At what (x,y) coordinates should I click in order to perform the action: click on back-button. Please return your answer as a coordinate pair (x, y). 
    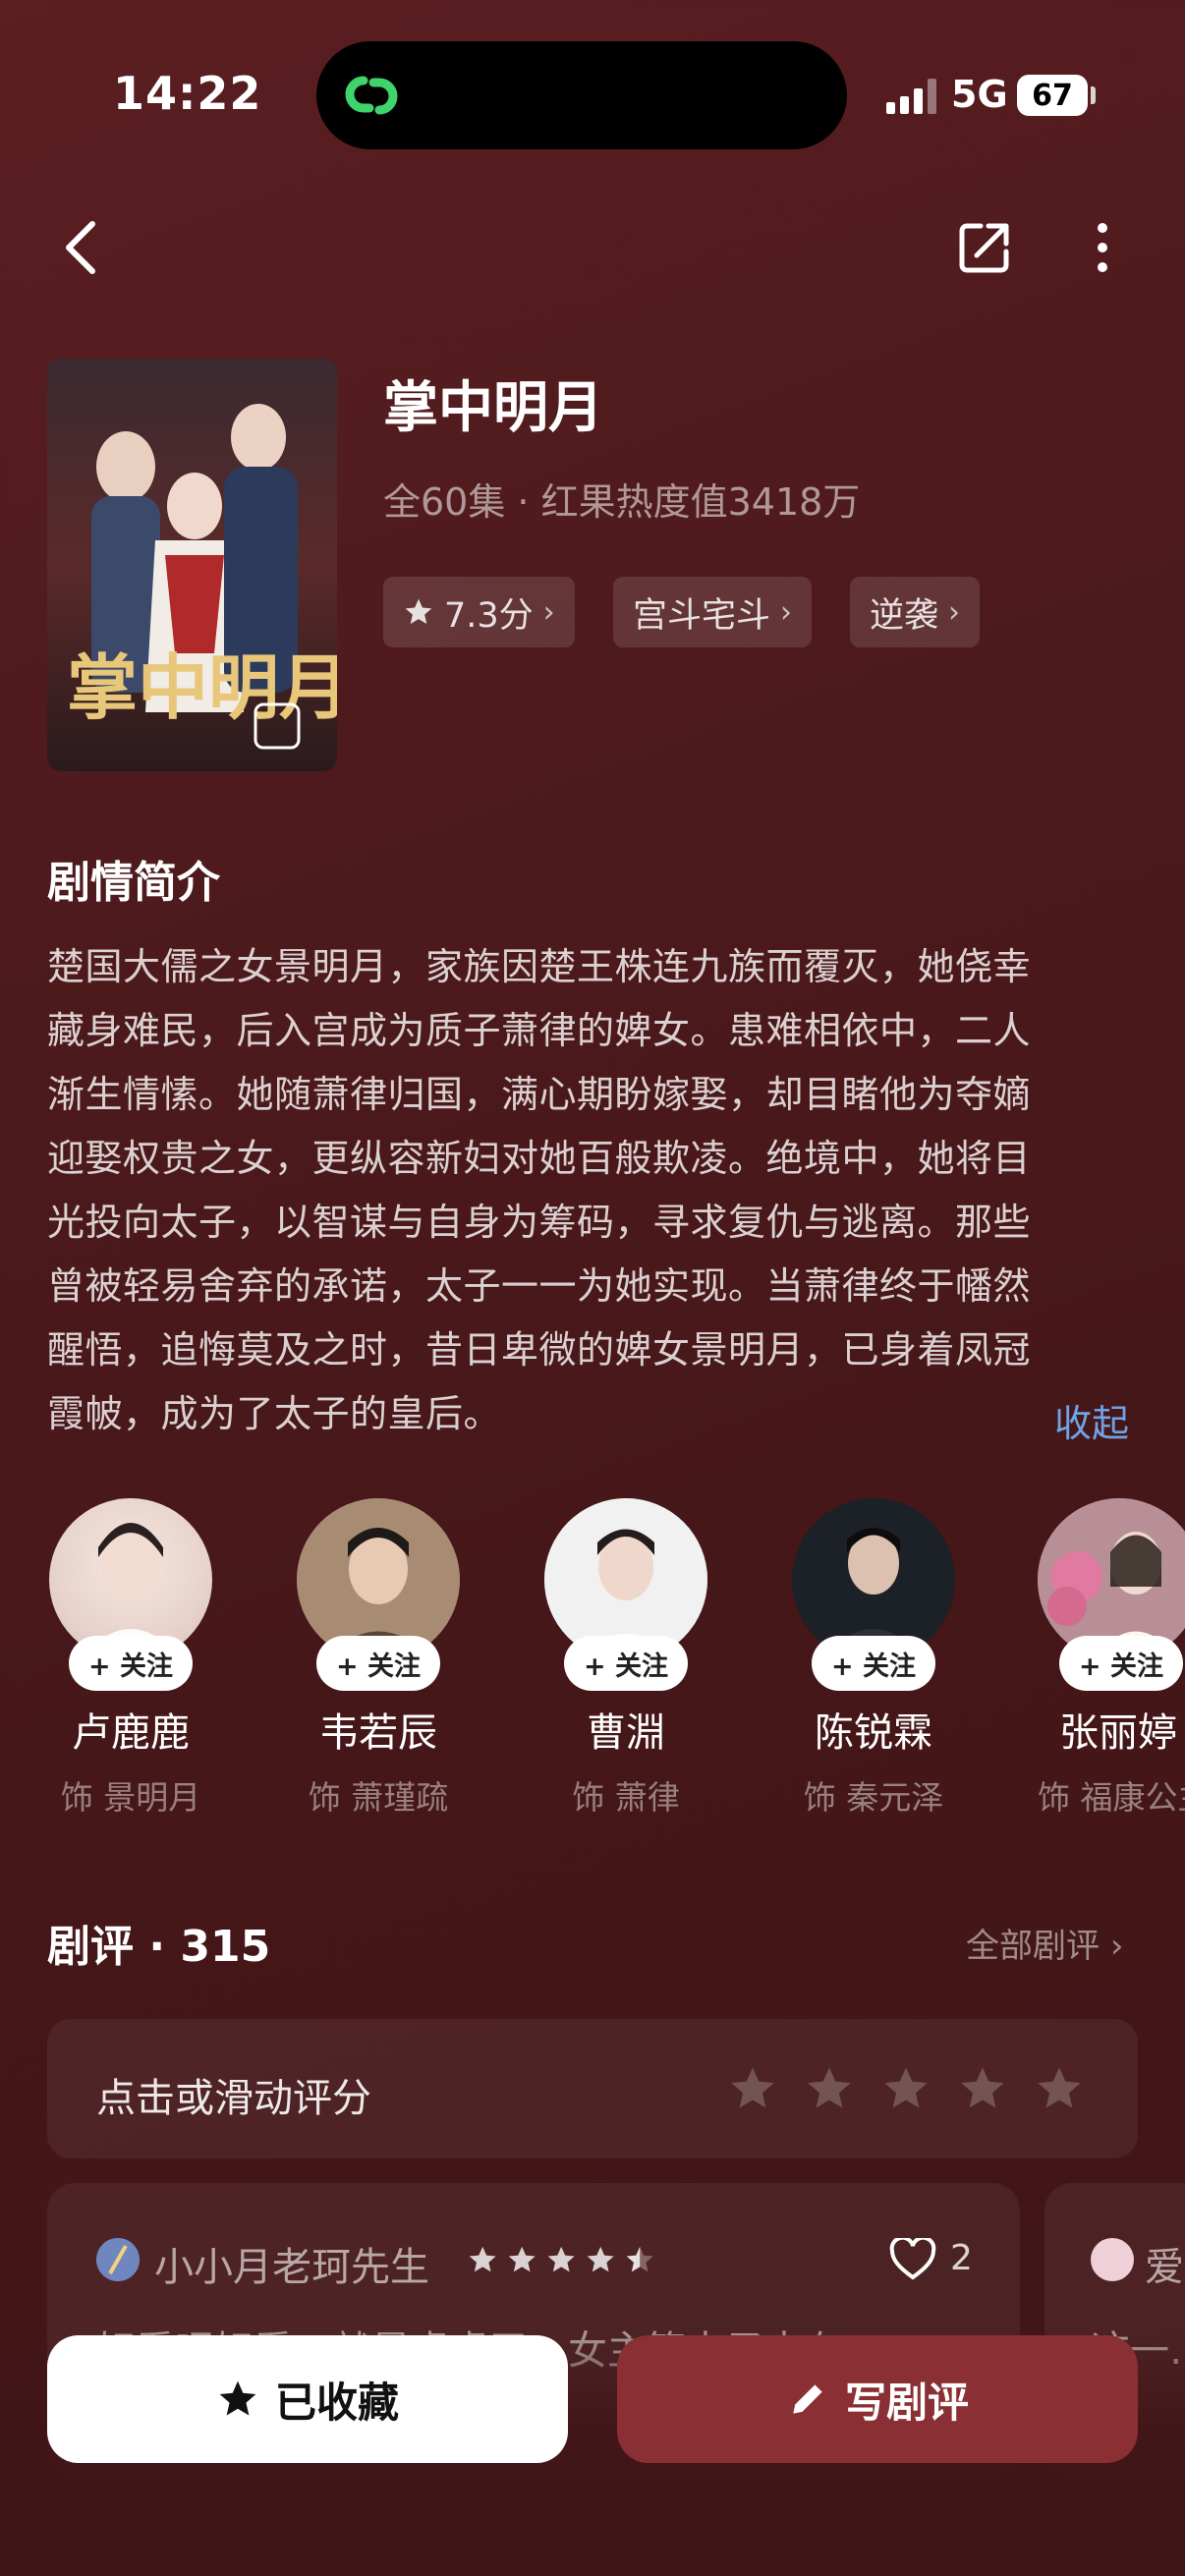
    Looking at the image, I should click on (81, 247).